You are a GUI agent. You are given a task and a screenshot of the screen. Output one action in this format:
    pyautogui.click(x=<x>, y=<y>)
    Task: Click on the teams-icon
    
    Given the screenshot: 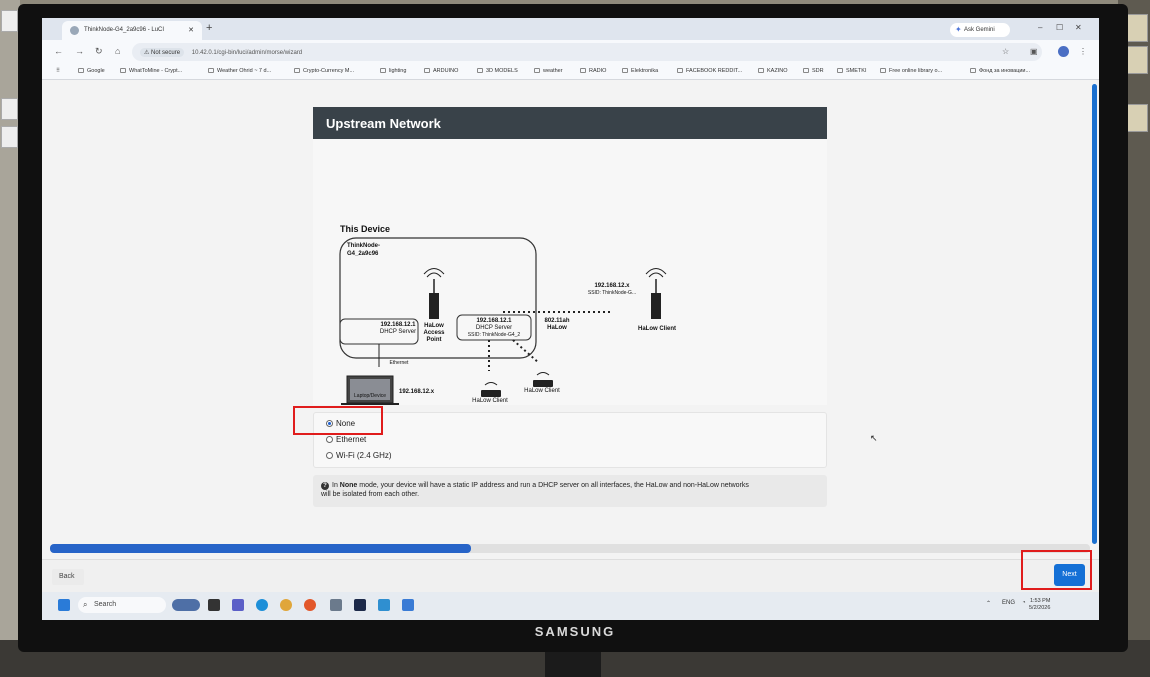 What is the action you would take?
    pyautogui.click(x=238, y=605)
    